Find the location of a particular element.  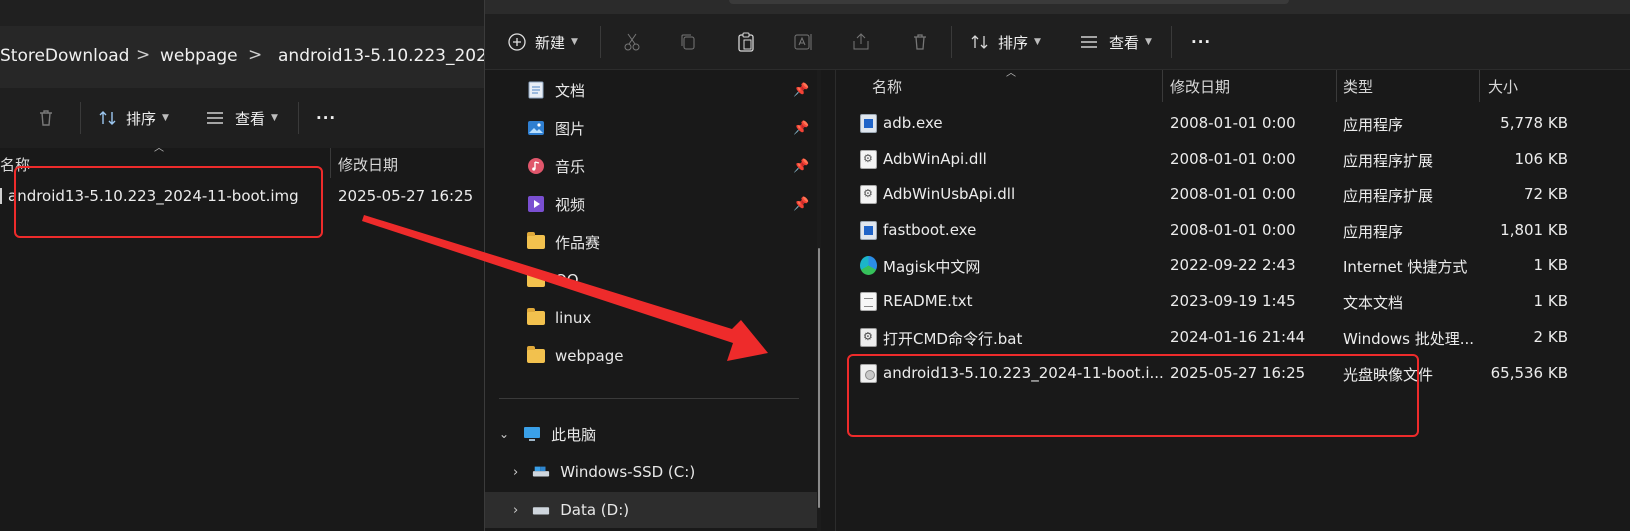

share-button is located at coordinates (861, 42).